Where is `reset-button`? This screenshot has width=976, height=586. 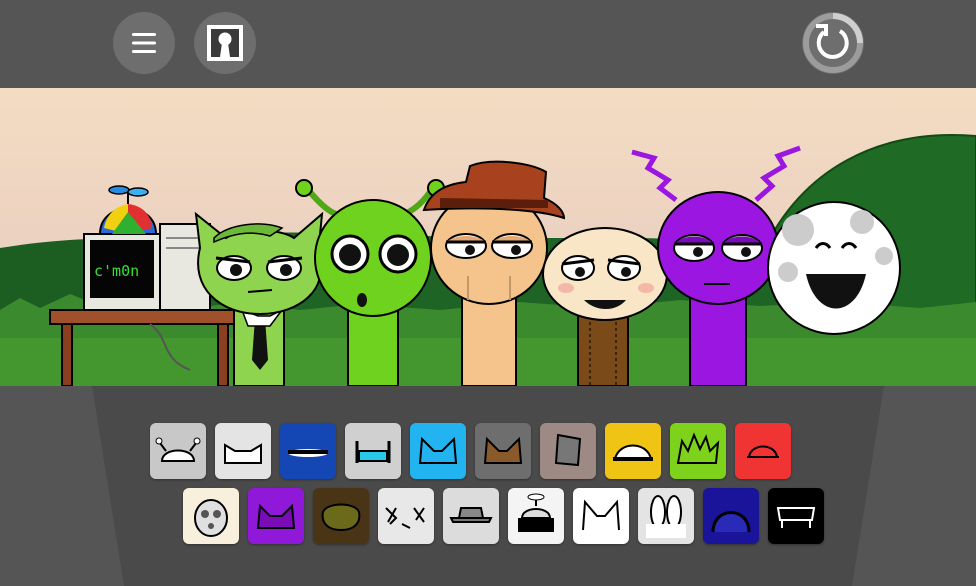 reset-button is located at coordinates (833, 43).